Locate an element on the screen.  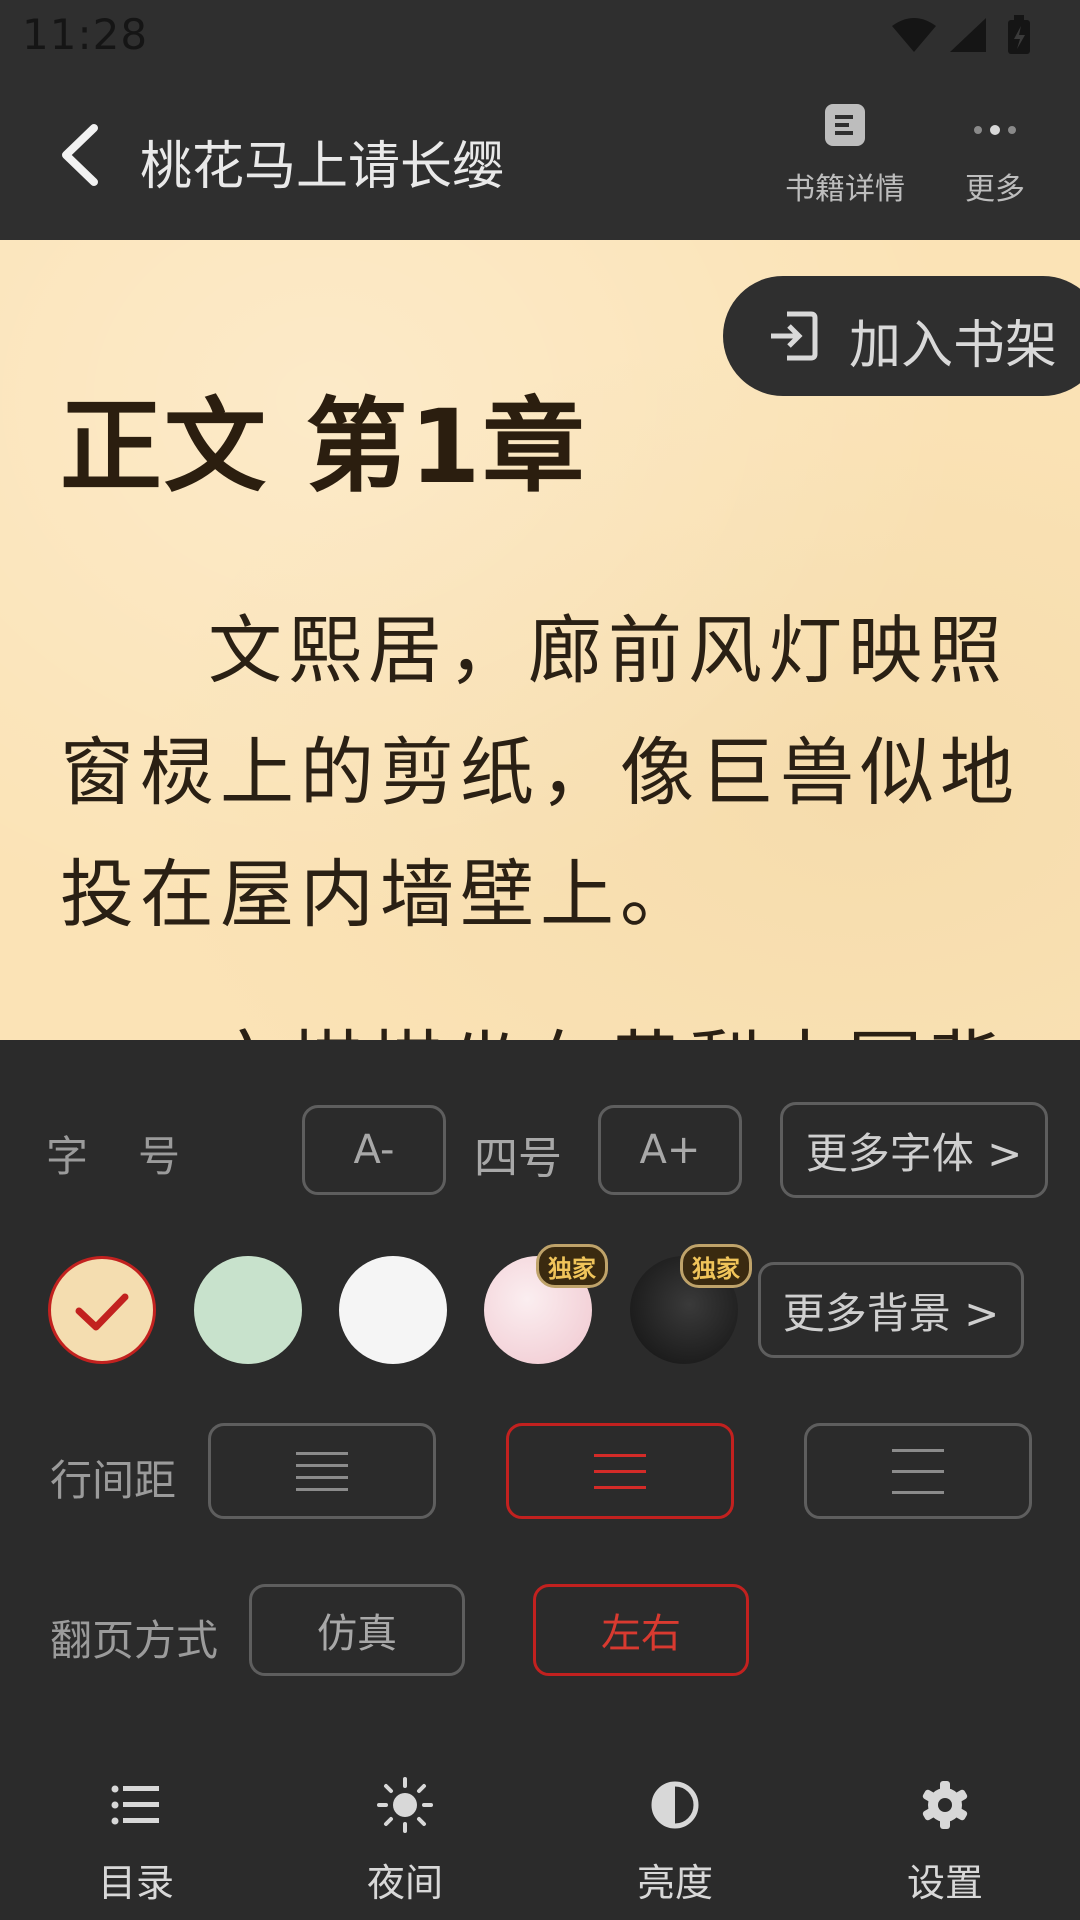
line-spacing-label: 行间距 is located at coordinates (113, 1480).